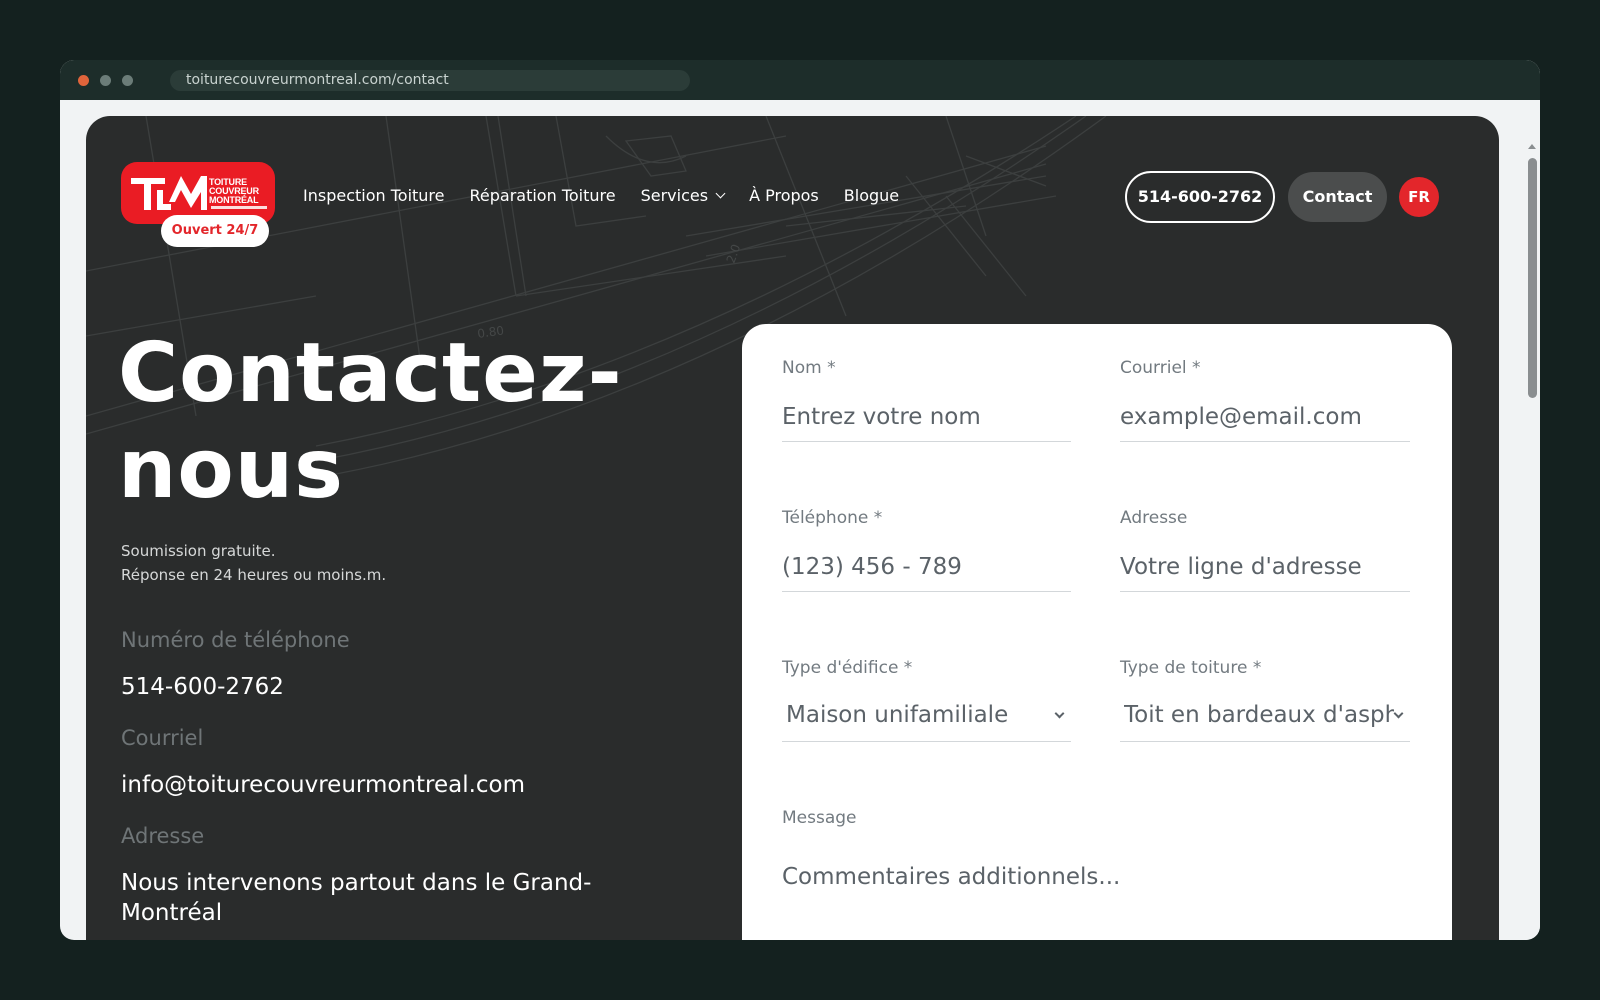  Describe the element at coordinates (926, 417) in the screenshot. I see `name-input` at that location.